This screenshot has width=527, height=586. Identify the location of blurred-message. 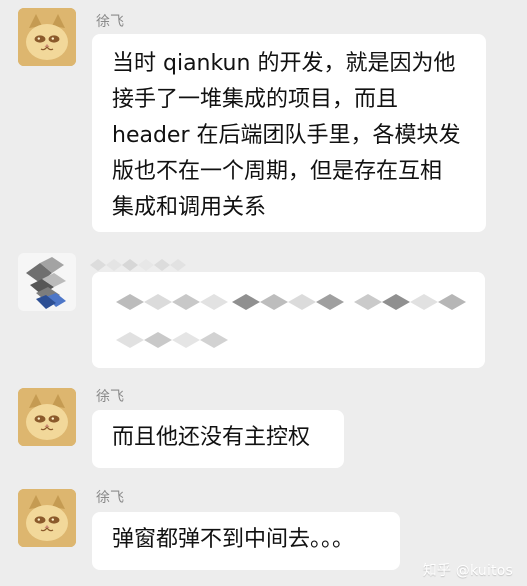
(288, 320).